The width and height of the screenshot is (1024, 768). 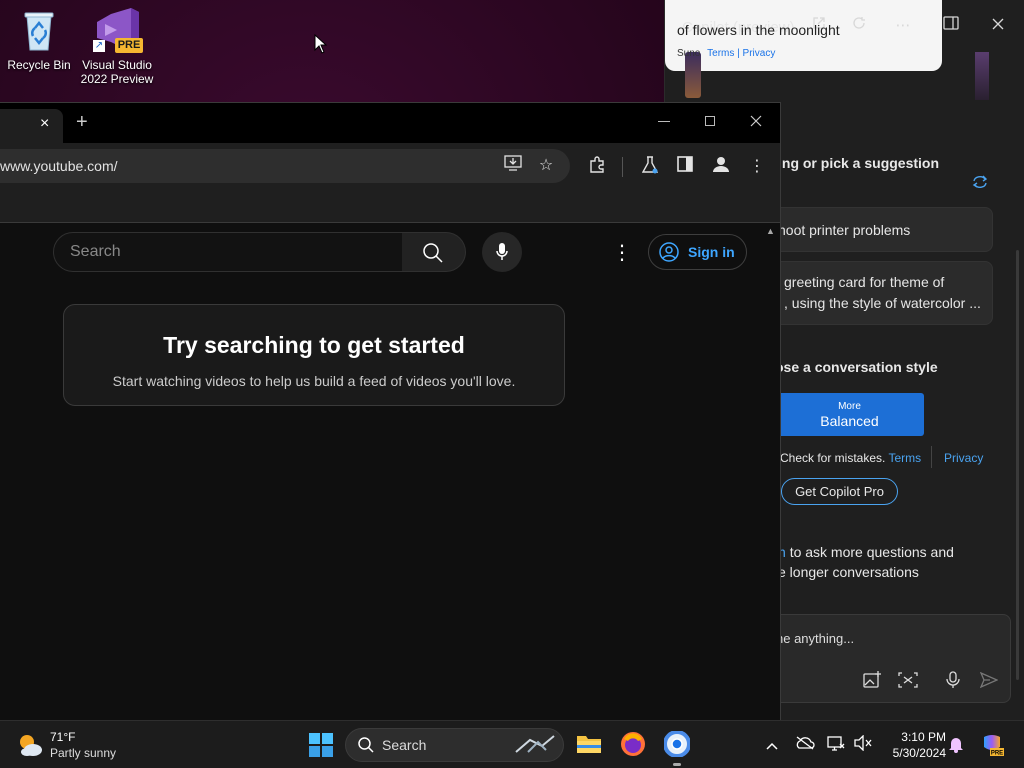 What do you see at coordinates (770, 231) in the screenshot?
I see `page-scroll-up-arrow: ▲` at bounding box center [770, 231].